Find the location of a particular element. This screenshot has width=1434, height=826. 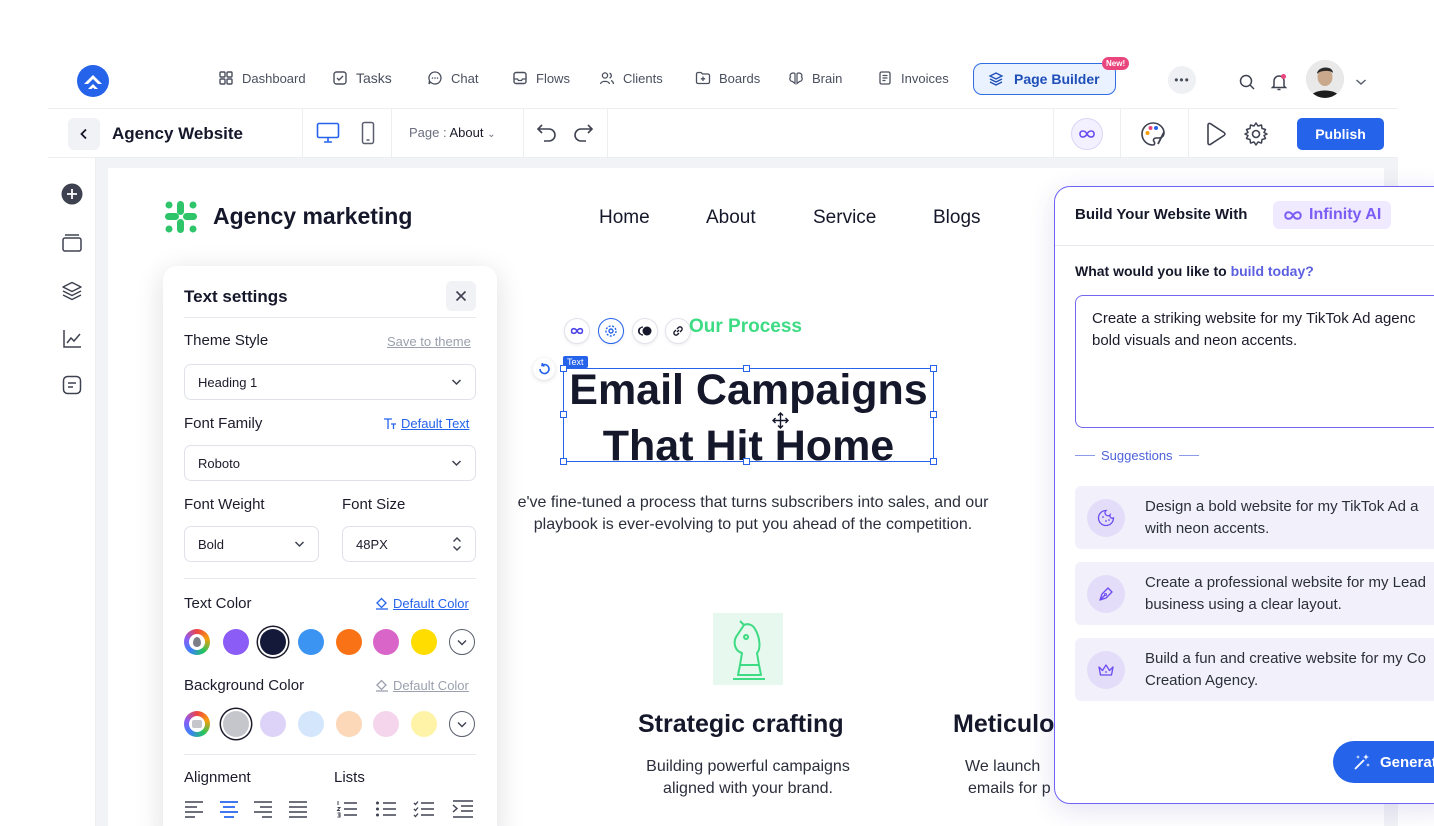

checklist-icon is located at coordinates (423, 809).